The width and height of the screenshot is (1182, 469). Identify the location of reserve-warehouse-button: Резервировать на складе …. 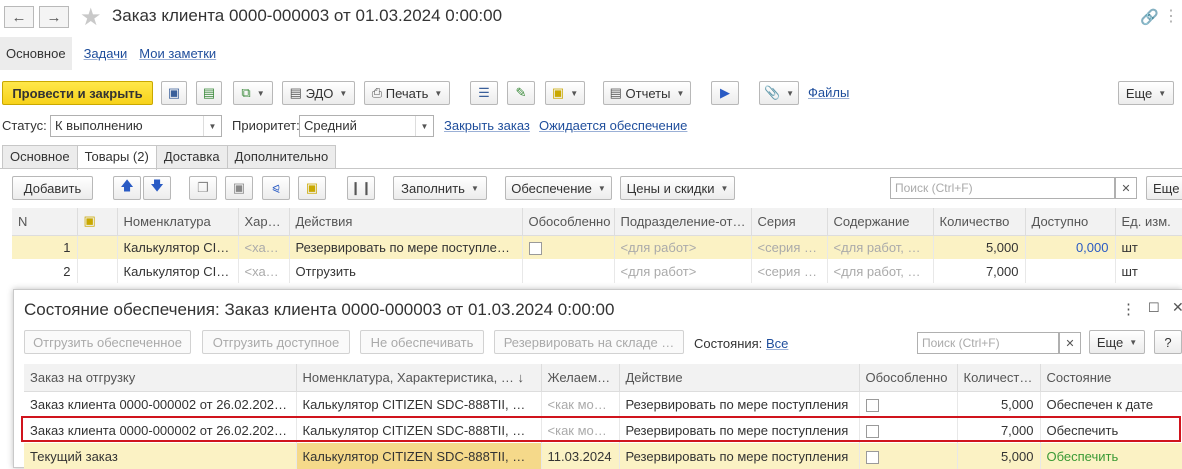
(589, 342).